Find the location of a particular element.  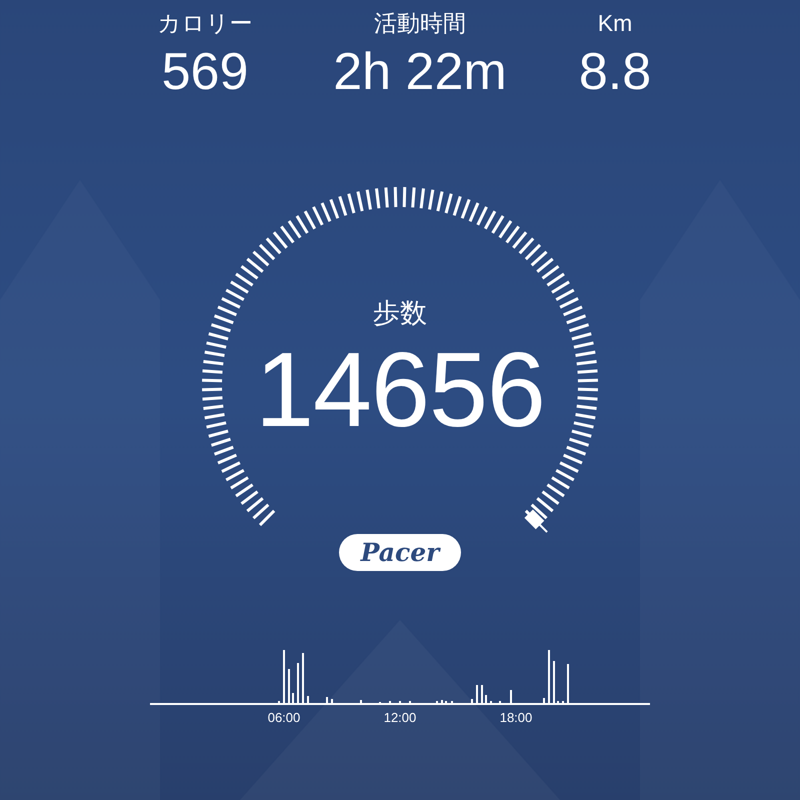

stat-label: Km is located at coordinates (615, 23).